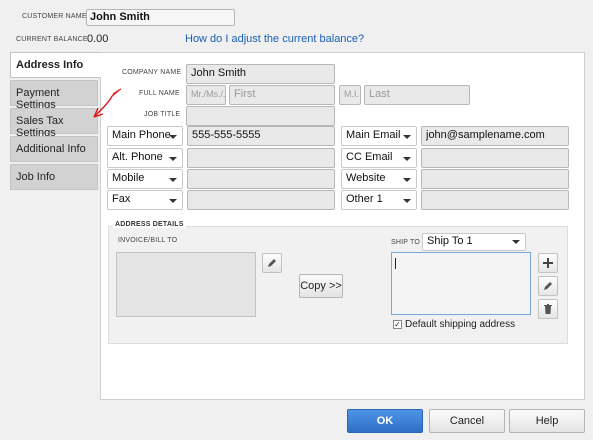  I want to click on contact-type-select-3: Website, so click(379, 179).